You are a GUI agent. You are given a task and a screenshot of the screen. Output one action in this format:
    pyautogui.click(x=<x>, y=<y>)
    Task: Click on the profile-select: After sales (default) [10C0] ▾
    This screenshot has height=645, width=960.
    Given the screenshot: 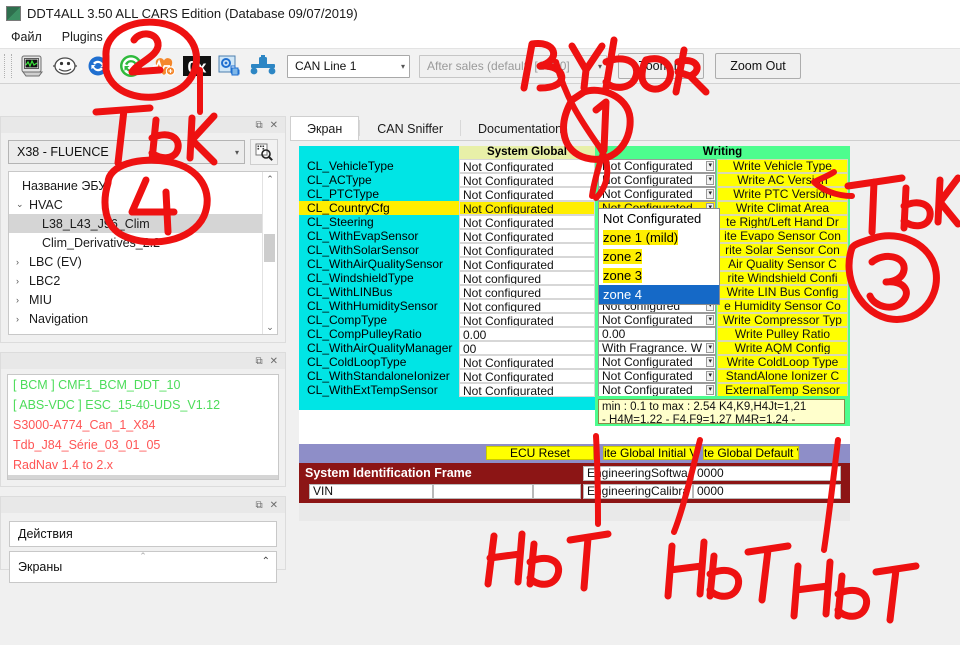 What is the action you would take?
    pyautogui.click(x=513, y=66)
    